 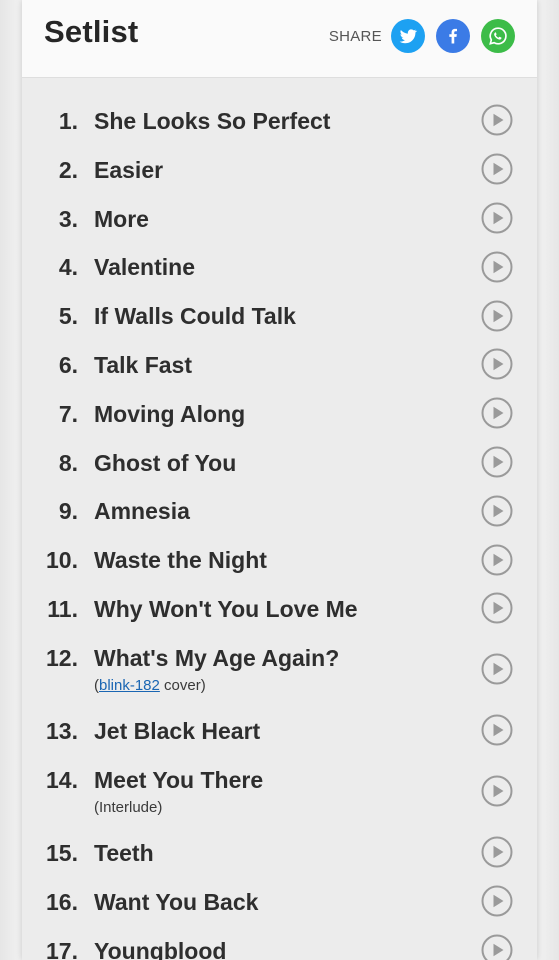 I want to click on share-bar: SHARE, so click(x=422, y=36).